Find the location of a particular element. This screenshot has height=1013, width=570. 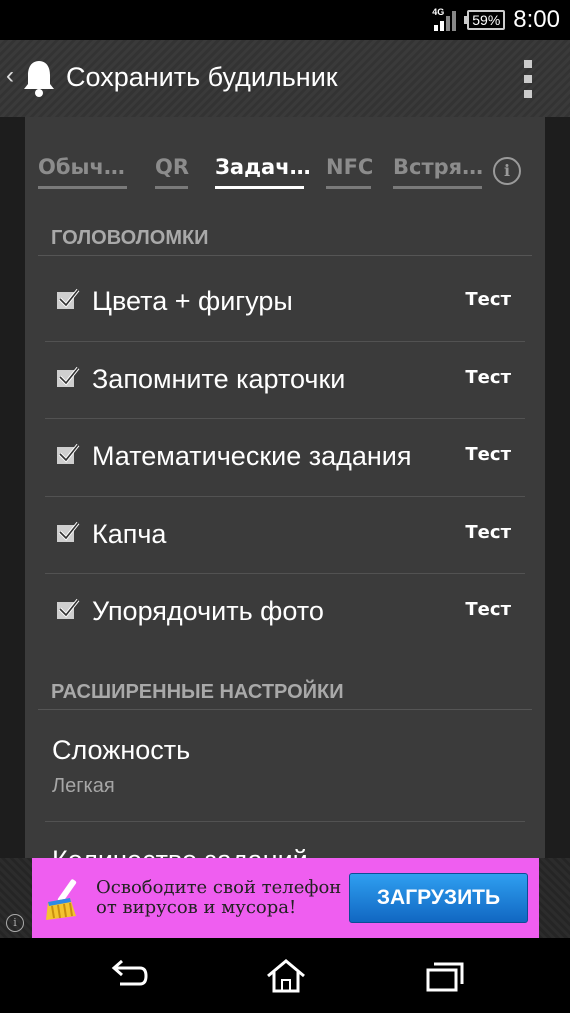

puzzle-label: Запомните карточки is located at coordinates (219, 379).